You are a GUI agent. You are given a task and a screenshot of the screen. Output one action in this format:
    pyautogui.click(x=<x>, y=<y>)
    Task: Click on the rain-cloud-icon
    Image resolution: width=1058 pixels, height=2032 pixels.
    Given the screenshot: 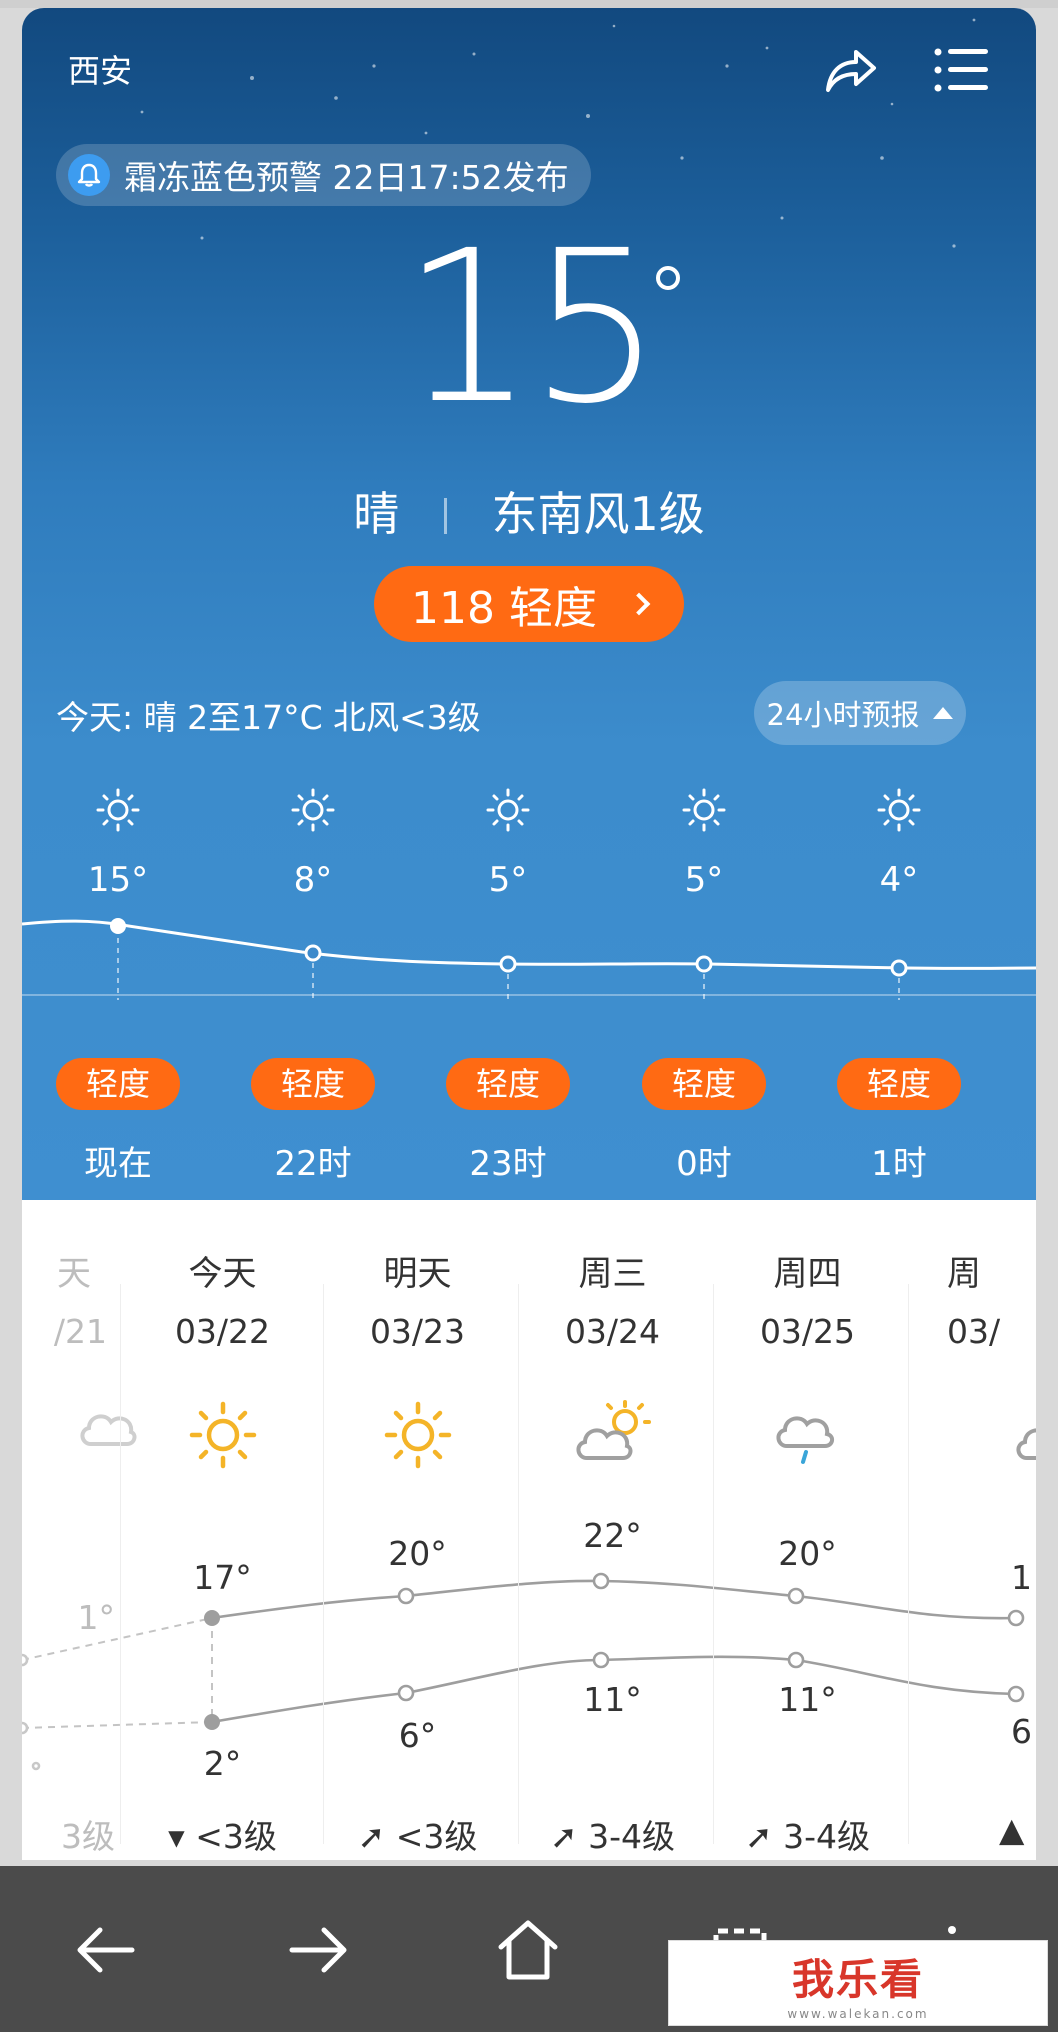 What is the action you would take?
    pyautogui.click(x=805, y=1440)
    